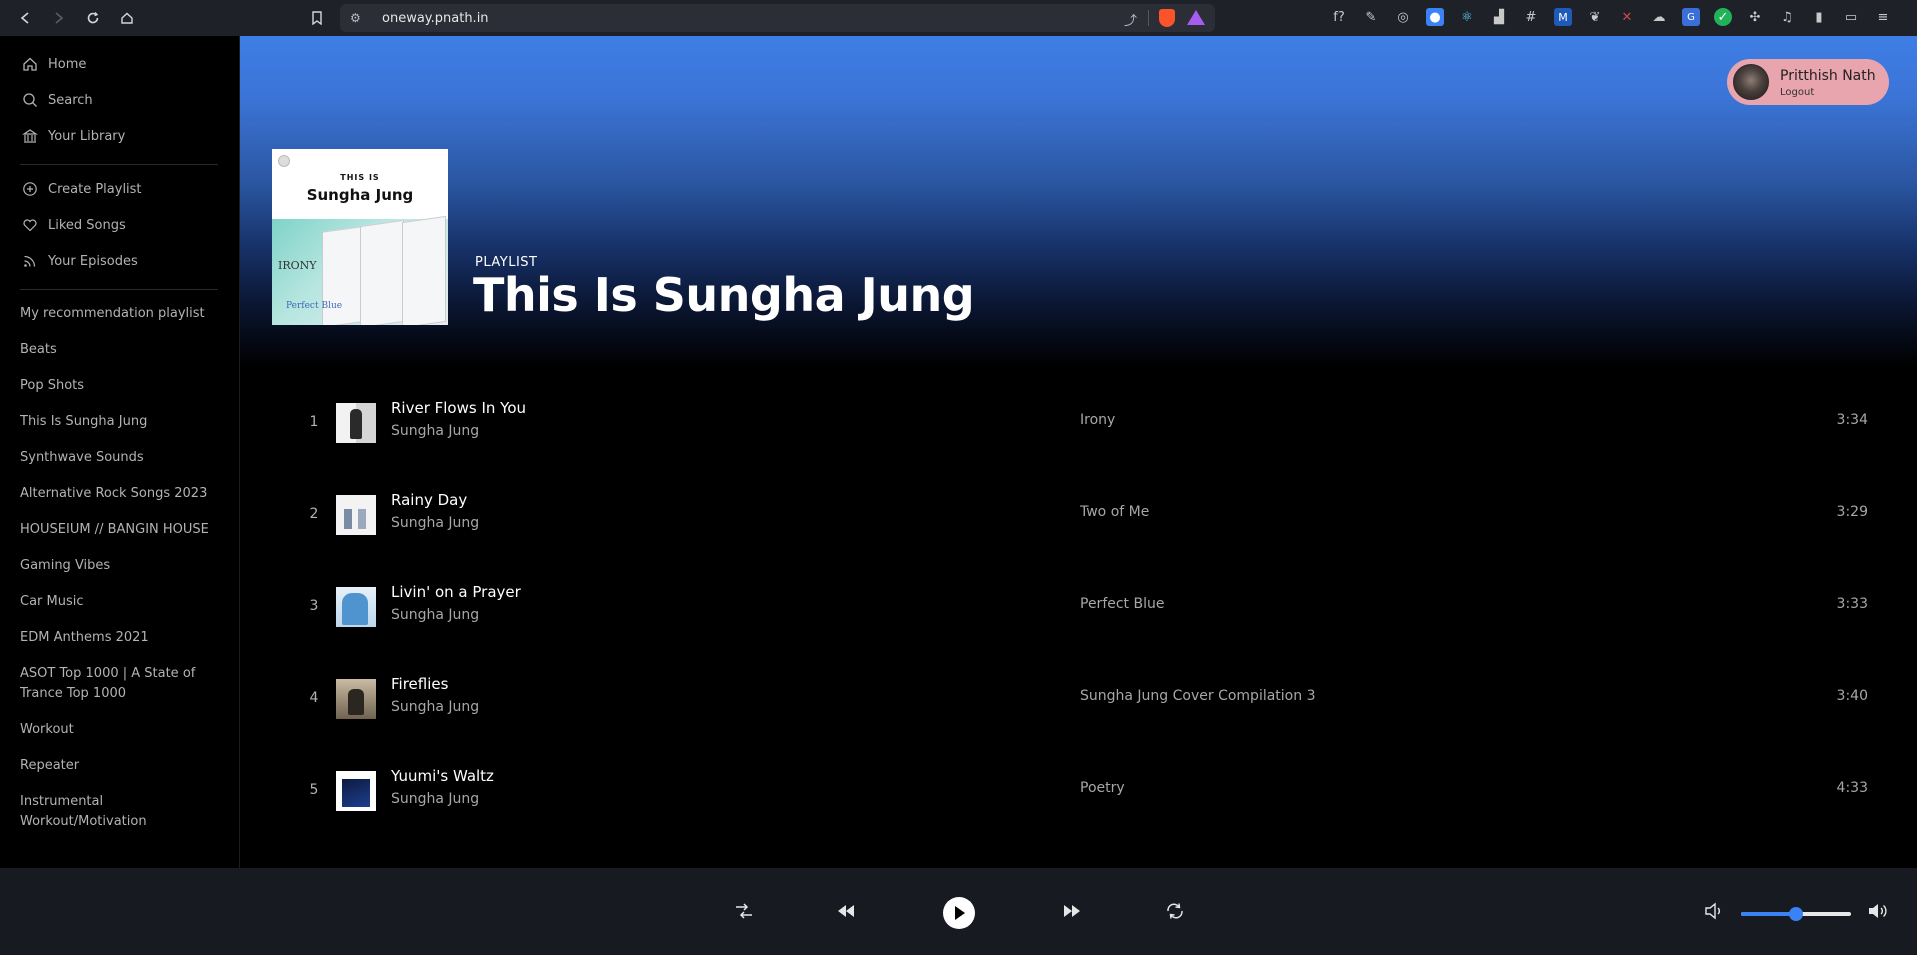  I want to click on sidebar-item-label: Create Playlist, so click(95, 189).